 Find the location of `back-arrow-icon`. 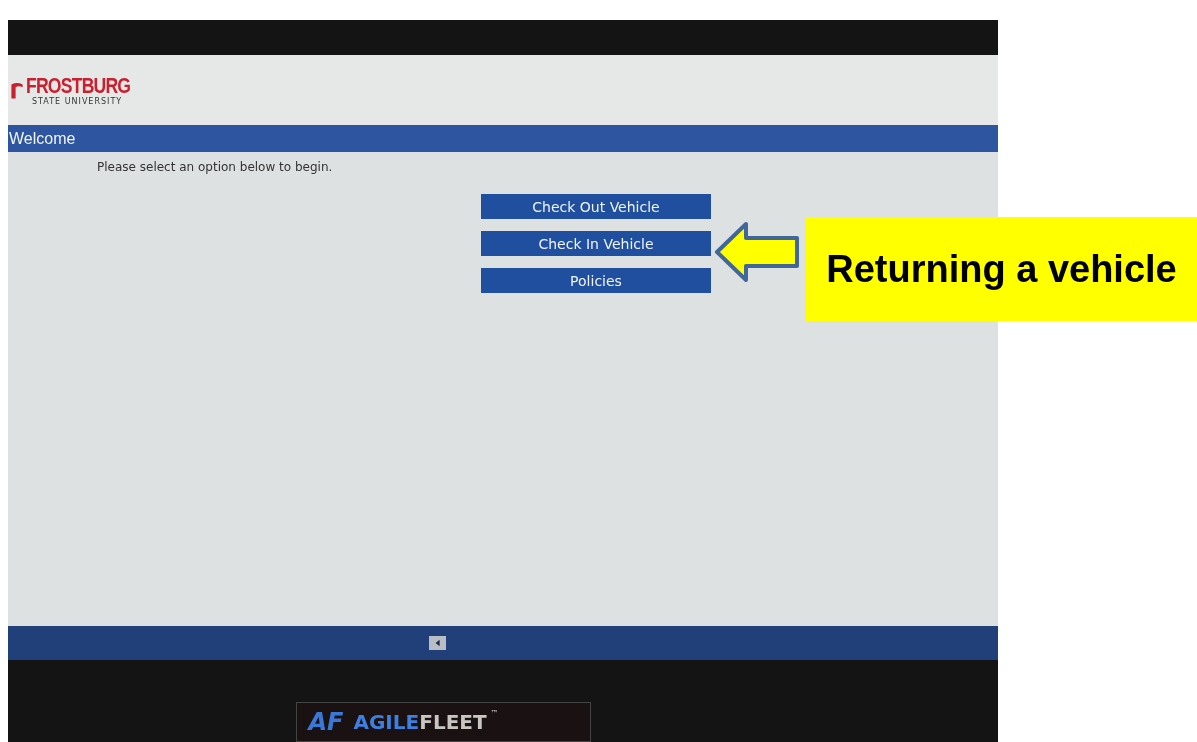

back-arrow-icon is located at coordinates (437, 643).